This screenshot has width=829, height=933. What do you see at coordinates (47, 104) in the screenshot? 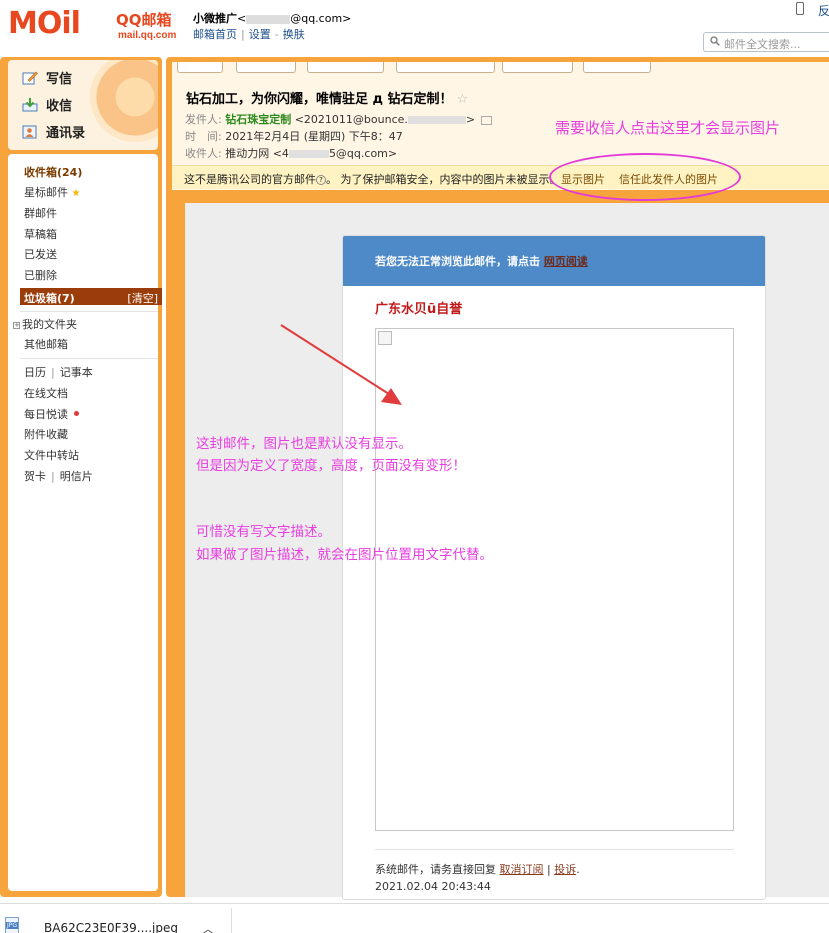
I see `receive-button: 收信` at bounding box center [47, 104].